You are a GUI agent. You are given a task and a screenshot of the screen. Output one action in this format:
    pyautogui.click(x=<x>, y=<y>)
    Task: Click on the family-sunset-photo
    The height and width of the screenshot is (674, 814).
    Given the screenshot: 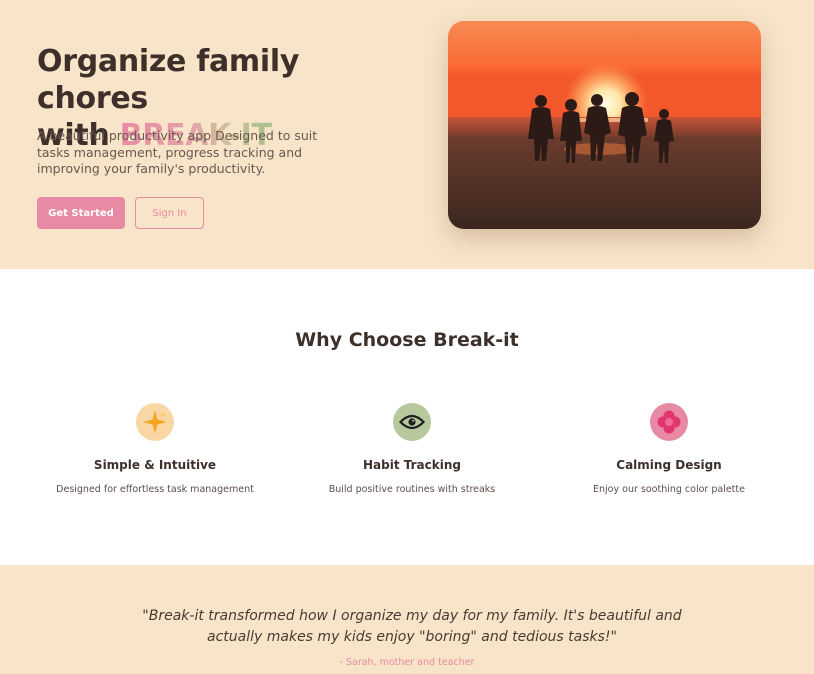 What is the action you would take?
    pyautogui.click(x=604, y=125)
    